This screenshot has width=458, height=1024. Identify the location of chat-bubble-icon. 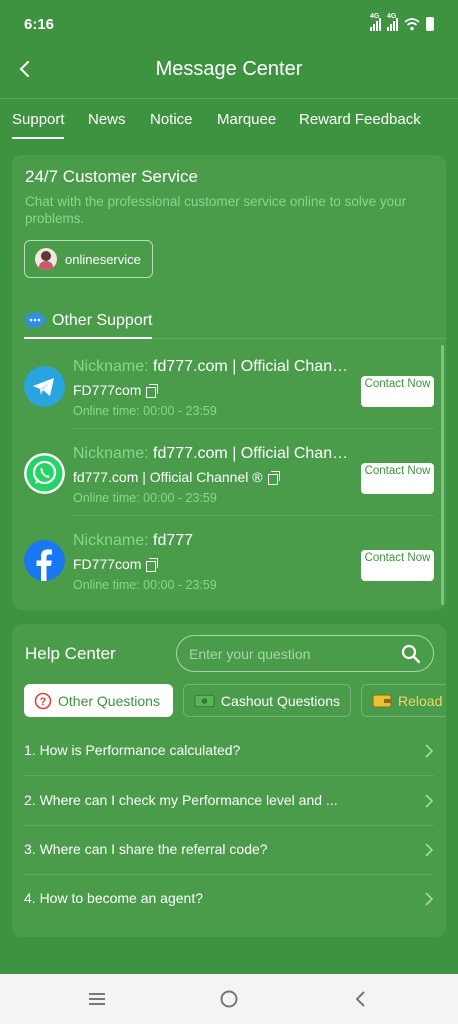
(35, 320).